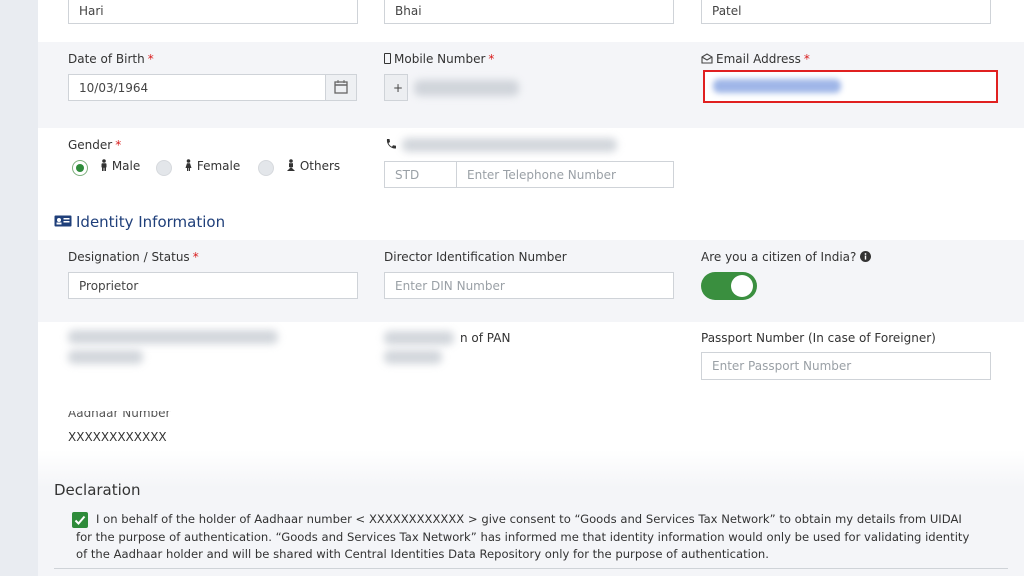 This screenshot has width=1024, height=576. What do you see at coordinates (114, 88) in the screenshot?
I see `dob-value: 10/03/1964` at bounding box center [114, 88].